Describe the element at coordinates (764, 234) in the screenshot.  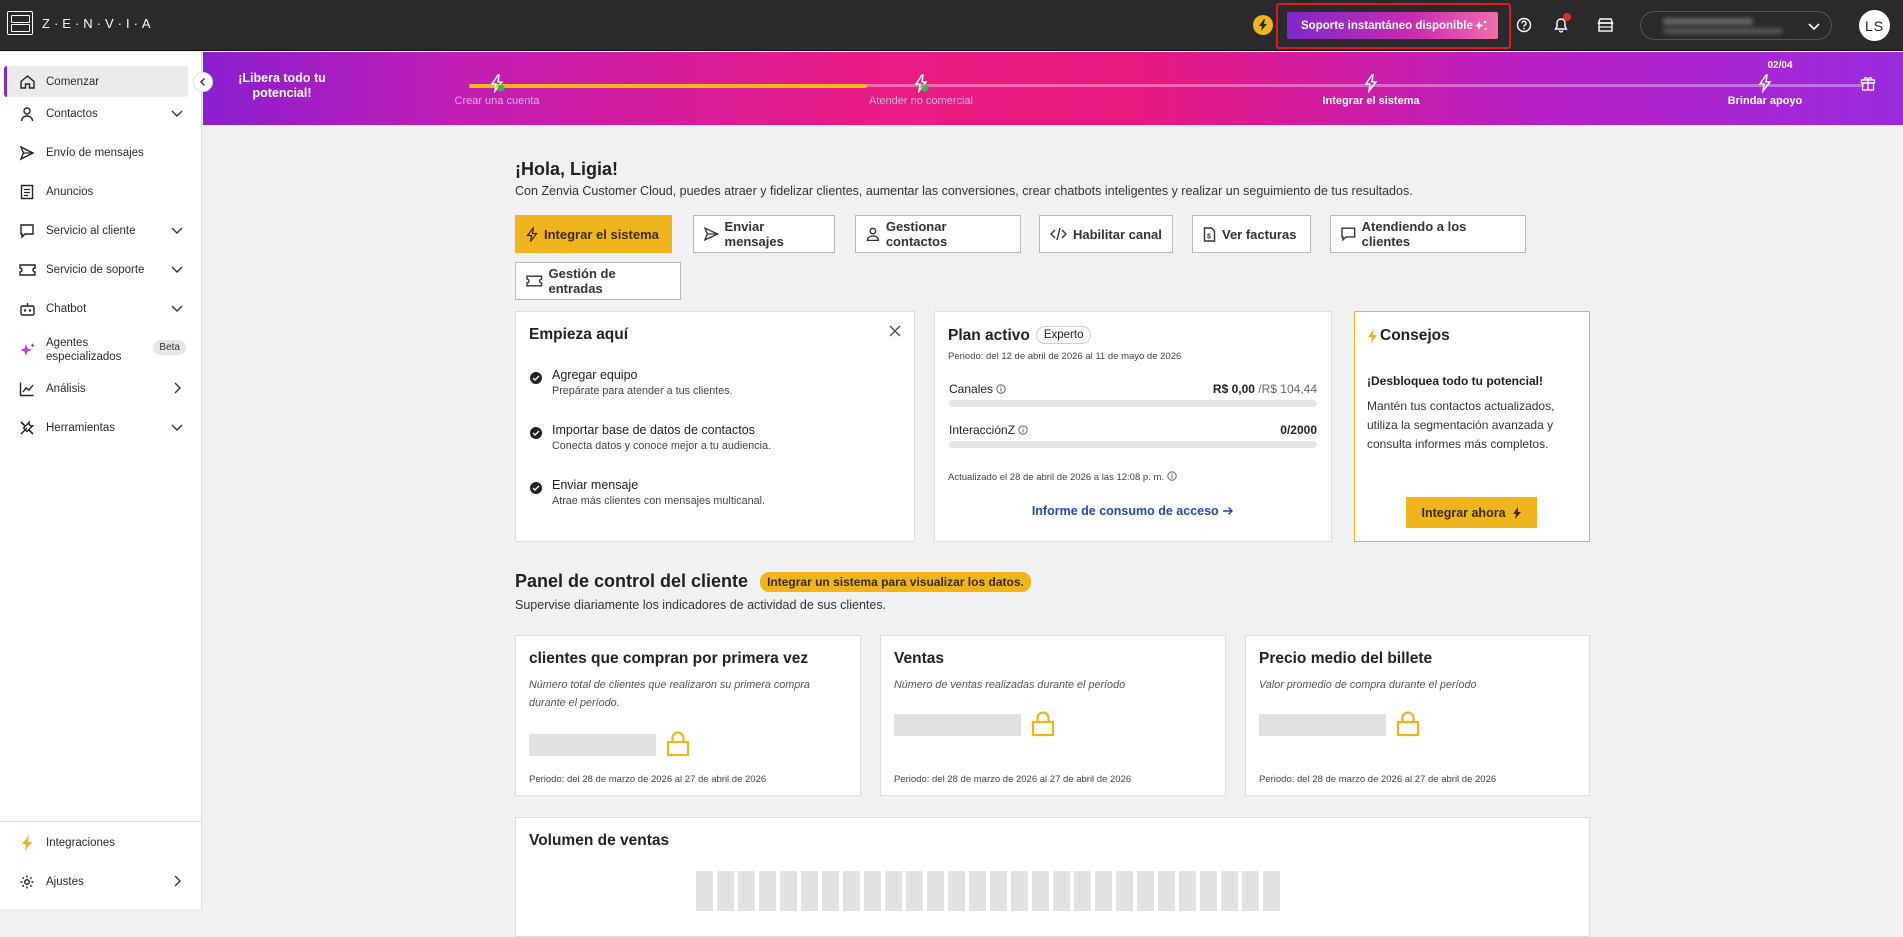
I see `send-messages-button: Enviar mensajes` at that location.